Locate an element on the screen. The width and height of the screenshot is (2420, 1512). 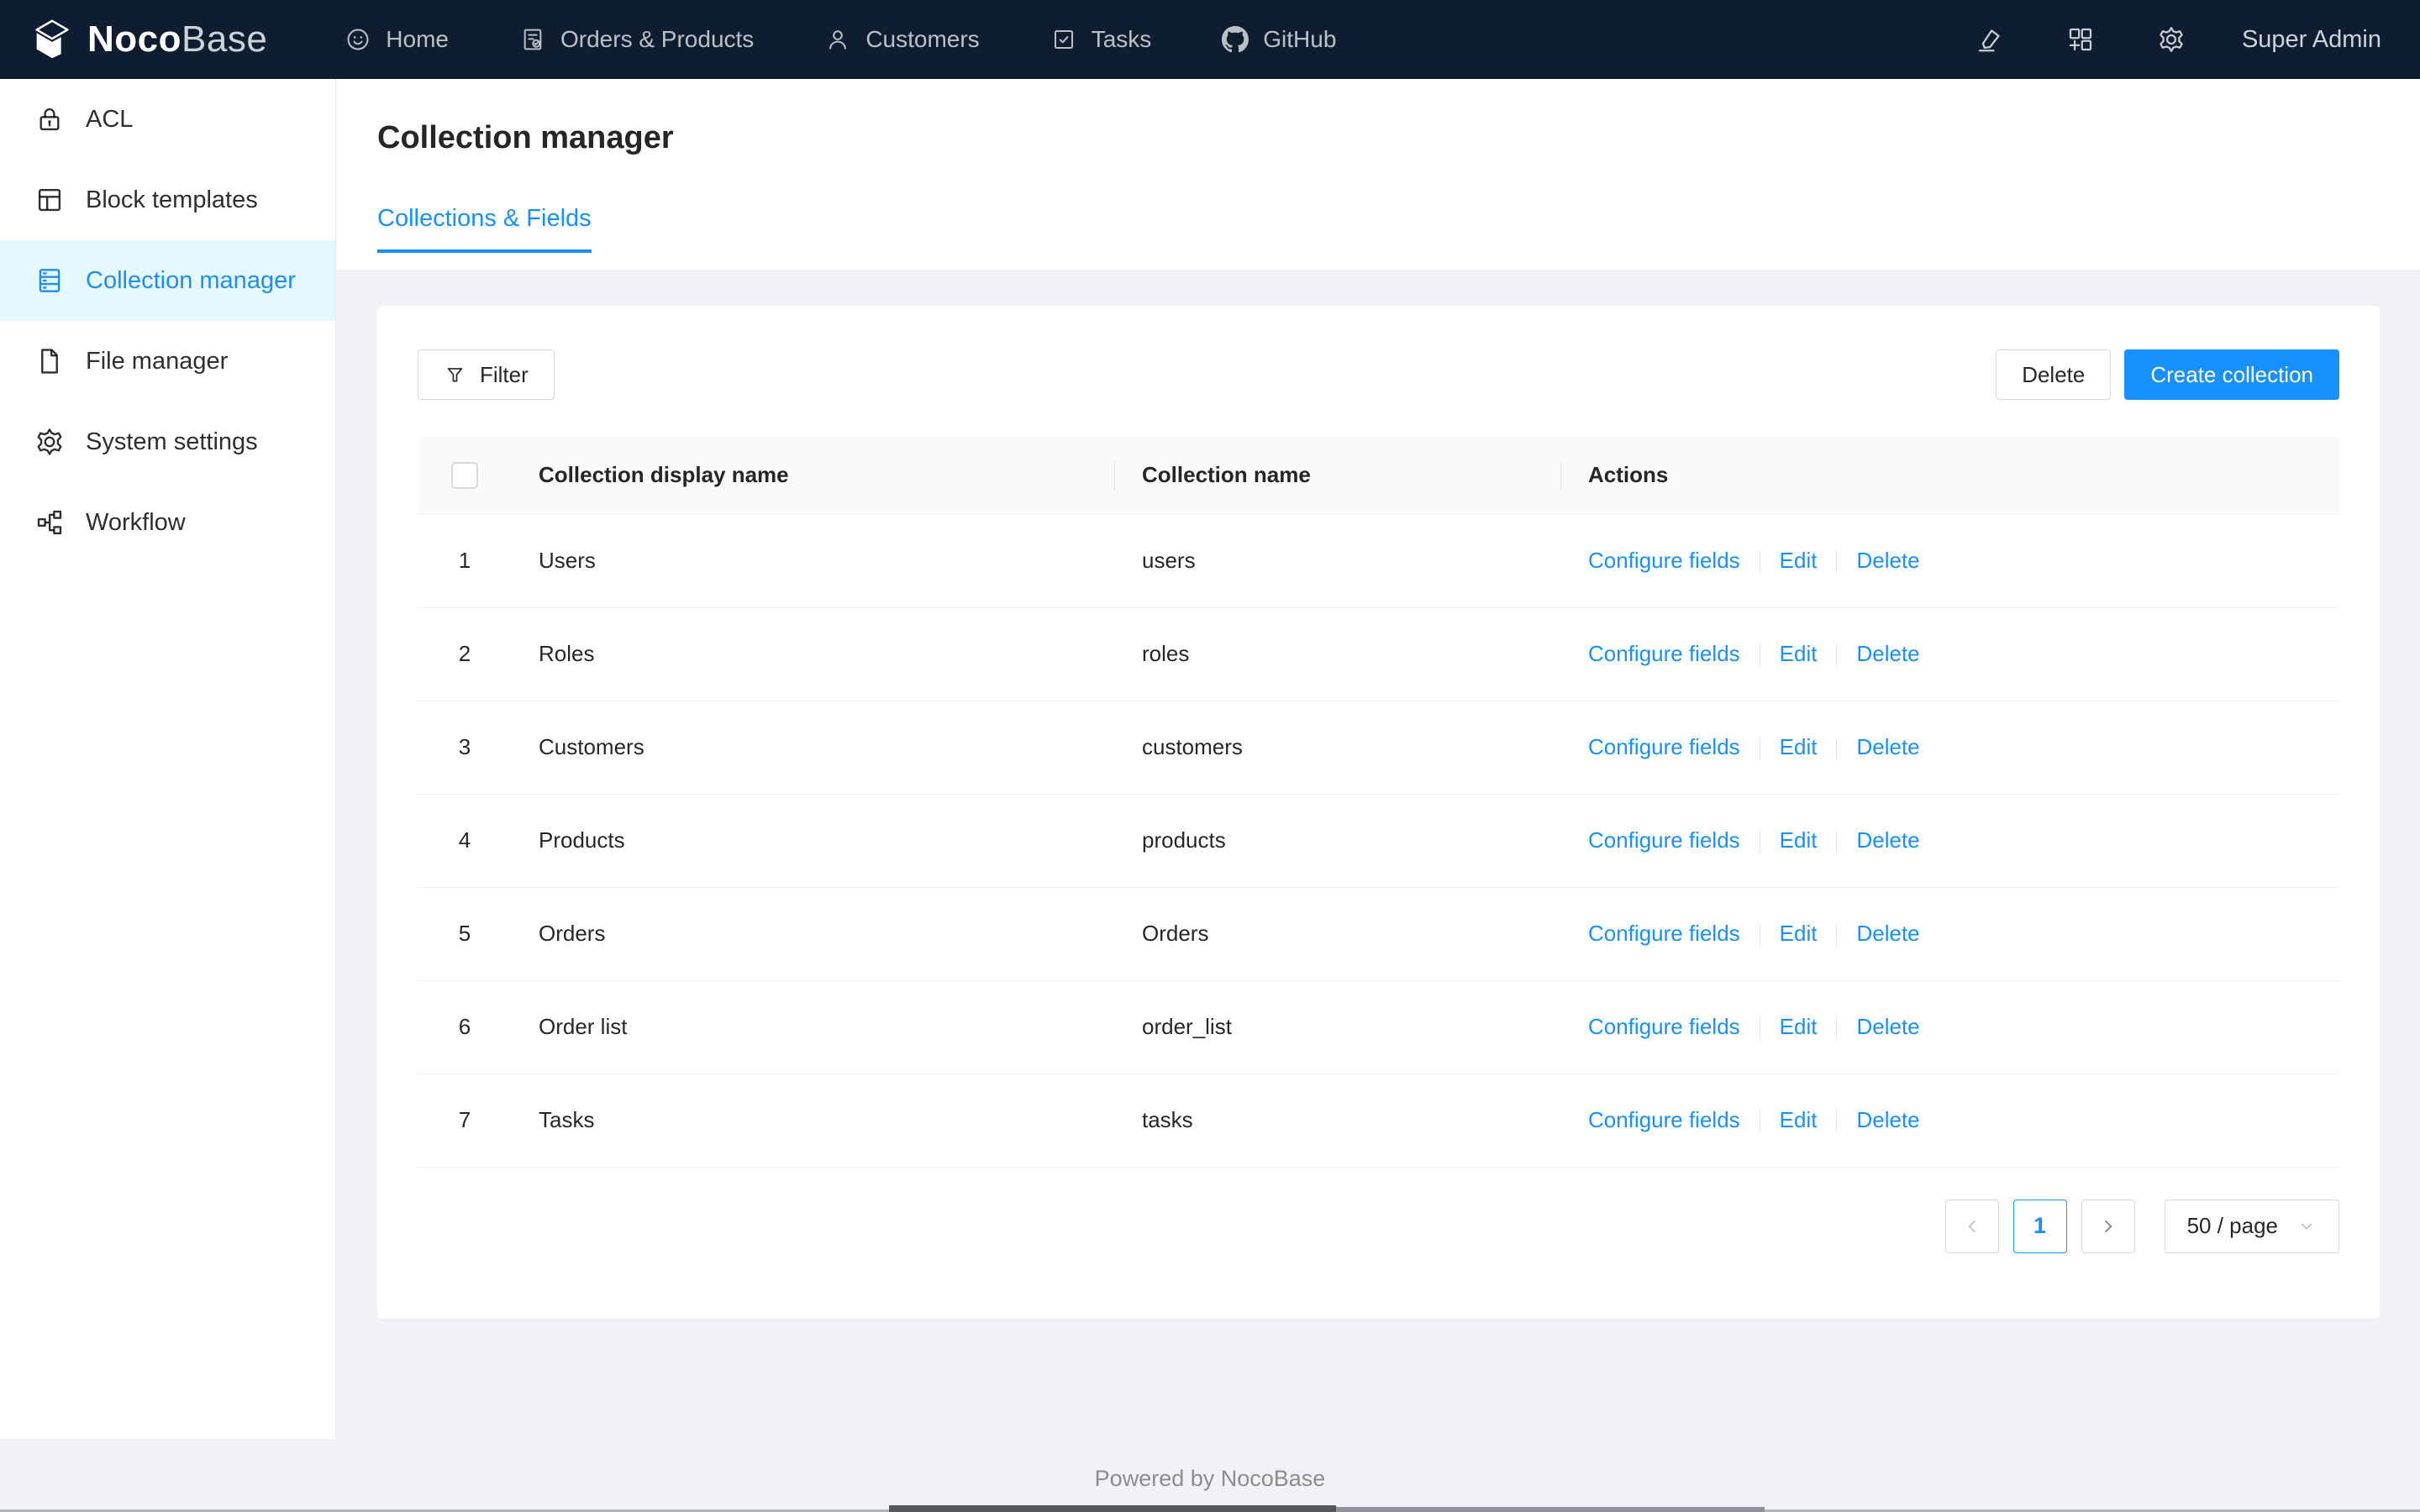
gear-icon is located at coordinates (2171, 39).